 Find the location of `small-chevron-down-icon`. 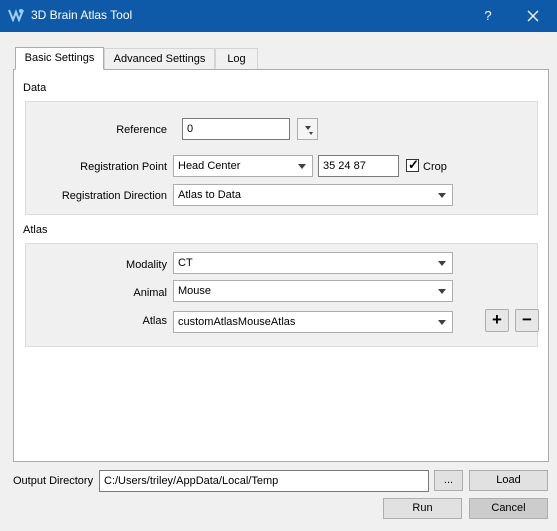

small-chevron-down-icon is located at coordinates (311, 133).